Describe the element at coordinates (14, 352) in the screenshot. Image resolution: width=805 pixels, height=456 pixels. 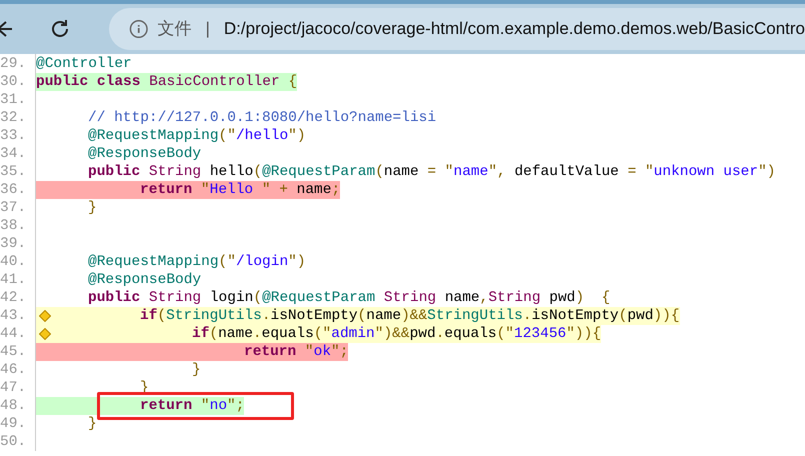
I see `line-number: 45.` at that location.